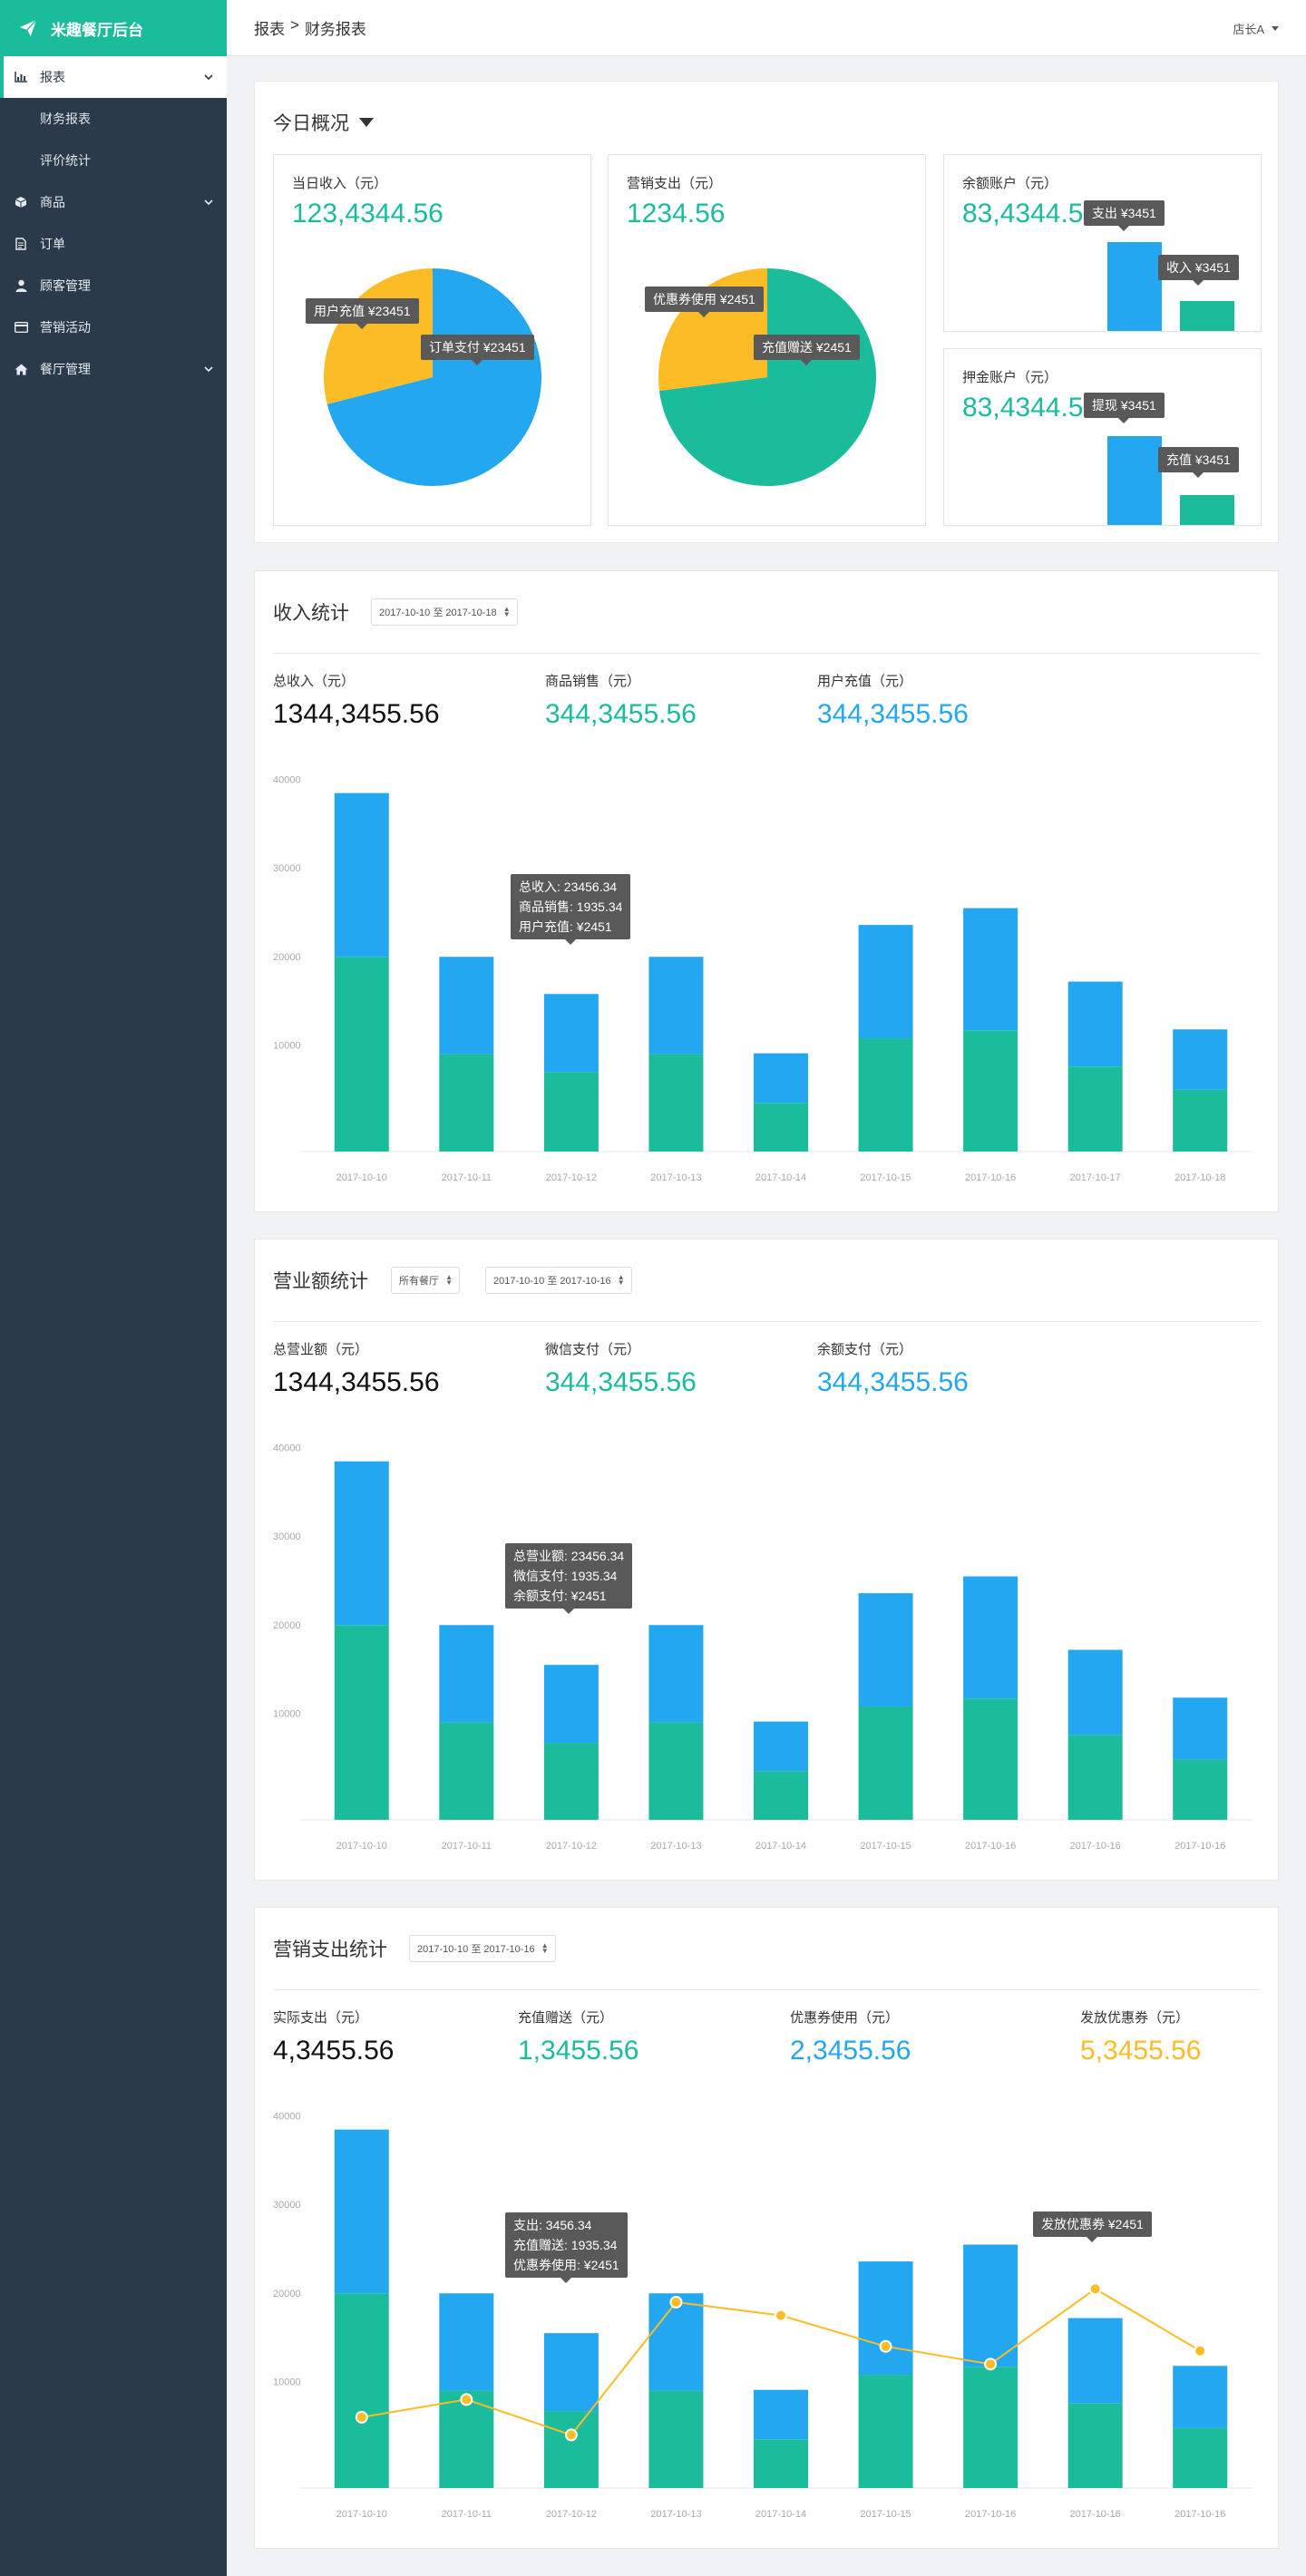 The width and height of the screenshot is (1306, 2576). I want to click on chart-tooltip: 总营业额: 23456.34 微信支付: 1935.34 余额支付: ¥2451, so click(569, 1578).